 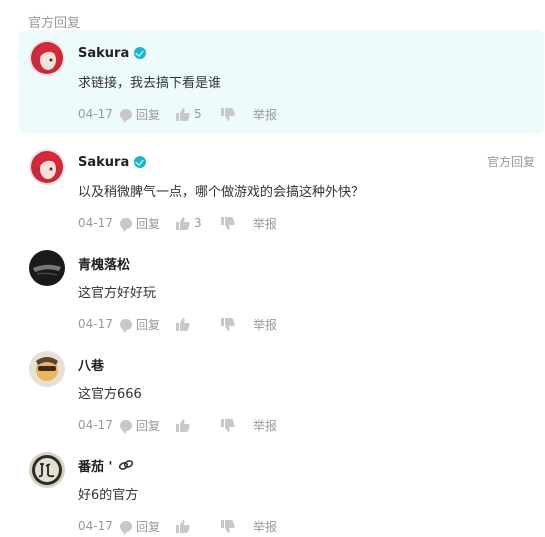 I want to click on comment-actions: 04-17 回复 5 举报, so click(x=177, y=114).